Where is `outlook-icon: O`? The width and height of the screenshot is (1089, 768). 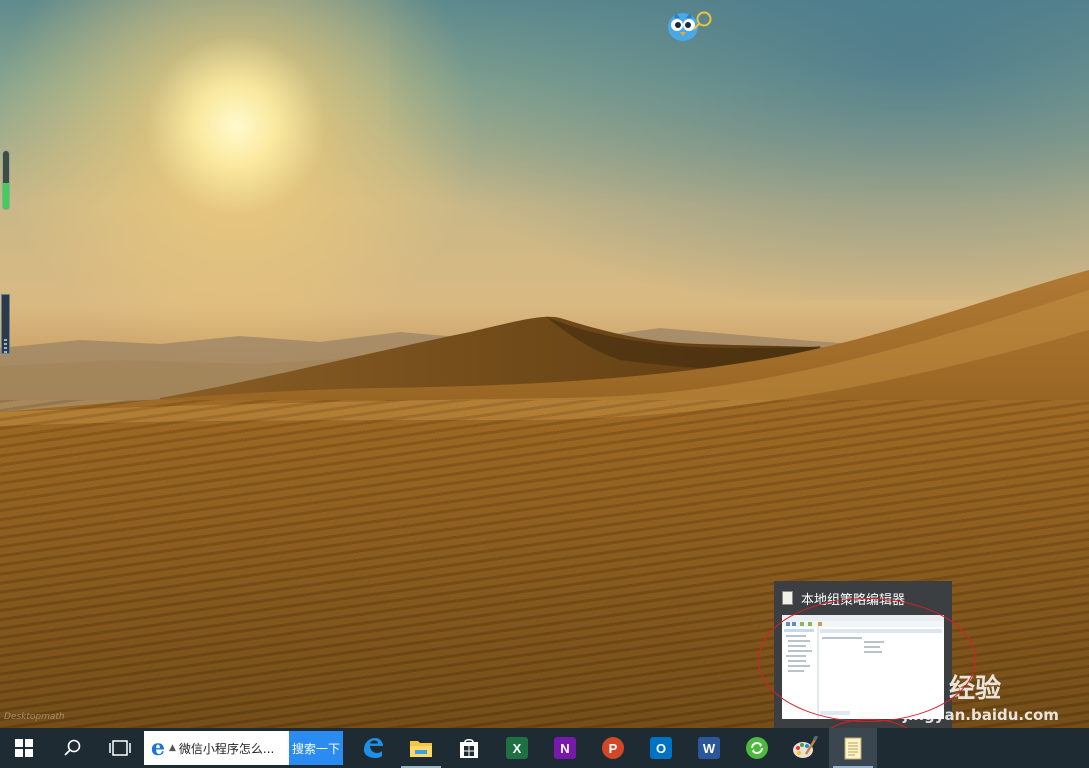 outlook-icon: O is located at coordinates (661, 748).